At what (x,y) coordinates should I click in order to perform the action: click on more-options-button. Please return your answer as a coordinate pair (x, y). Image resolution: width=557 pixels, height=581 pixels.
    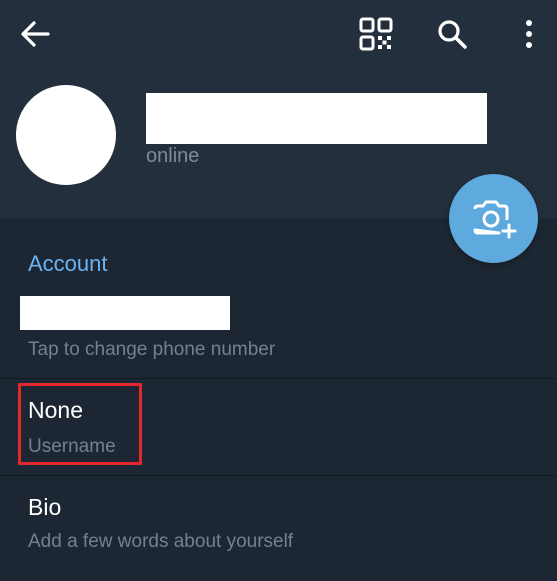
    Looking at the image, I should click on (529, 34).